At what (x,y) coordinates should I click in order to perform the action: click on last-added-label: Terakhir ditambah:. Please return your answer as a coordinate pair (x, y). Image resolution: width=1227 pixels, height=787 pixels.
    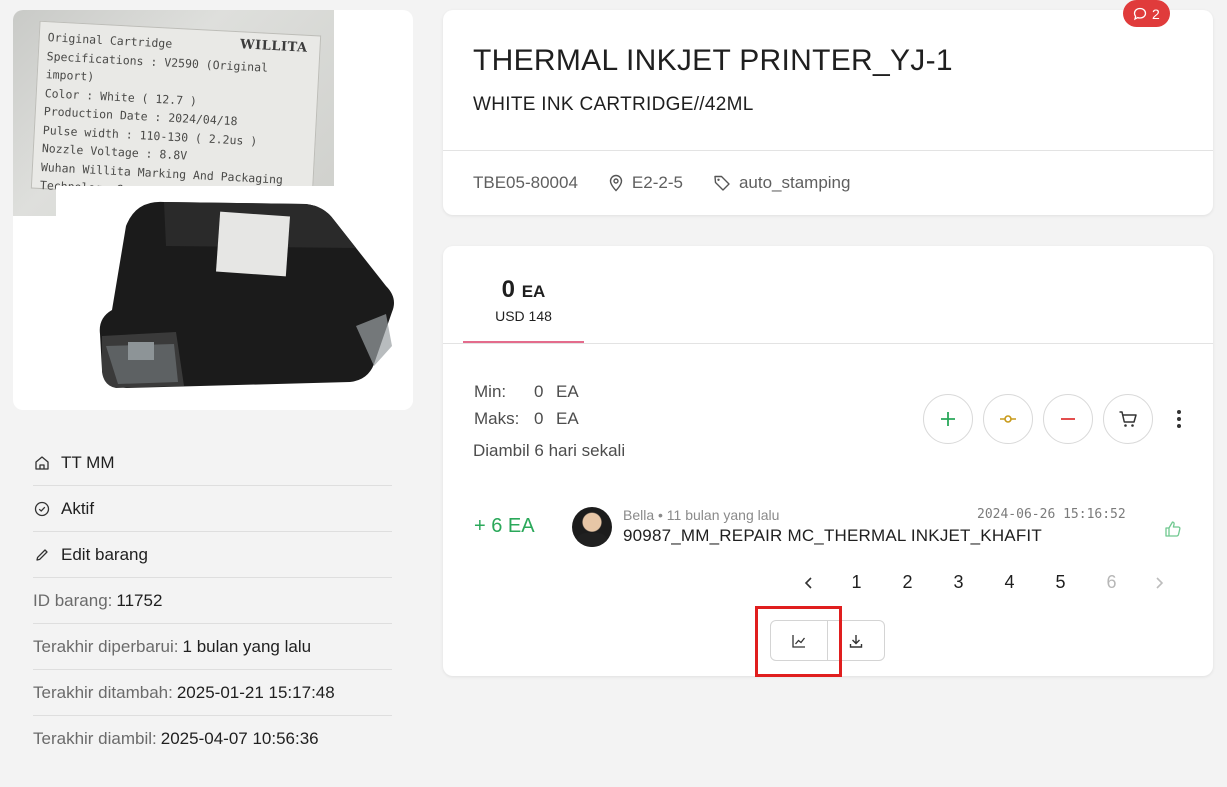
    Looking at the image, I should click on (103, 692).